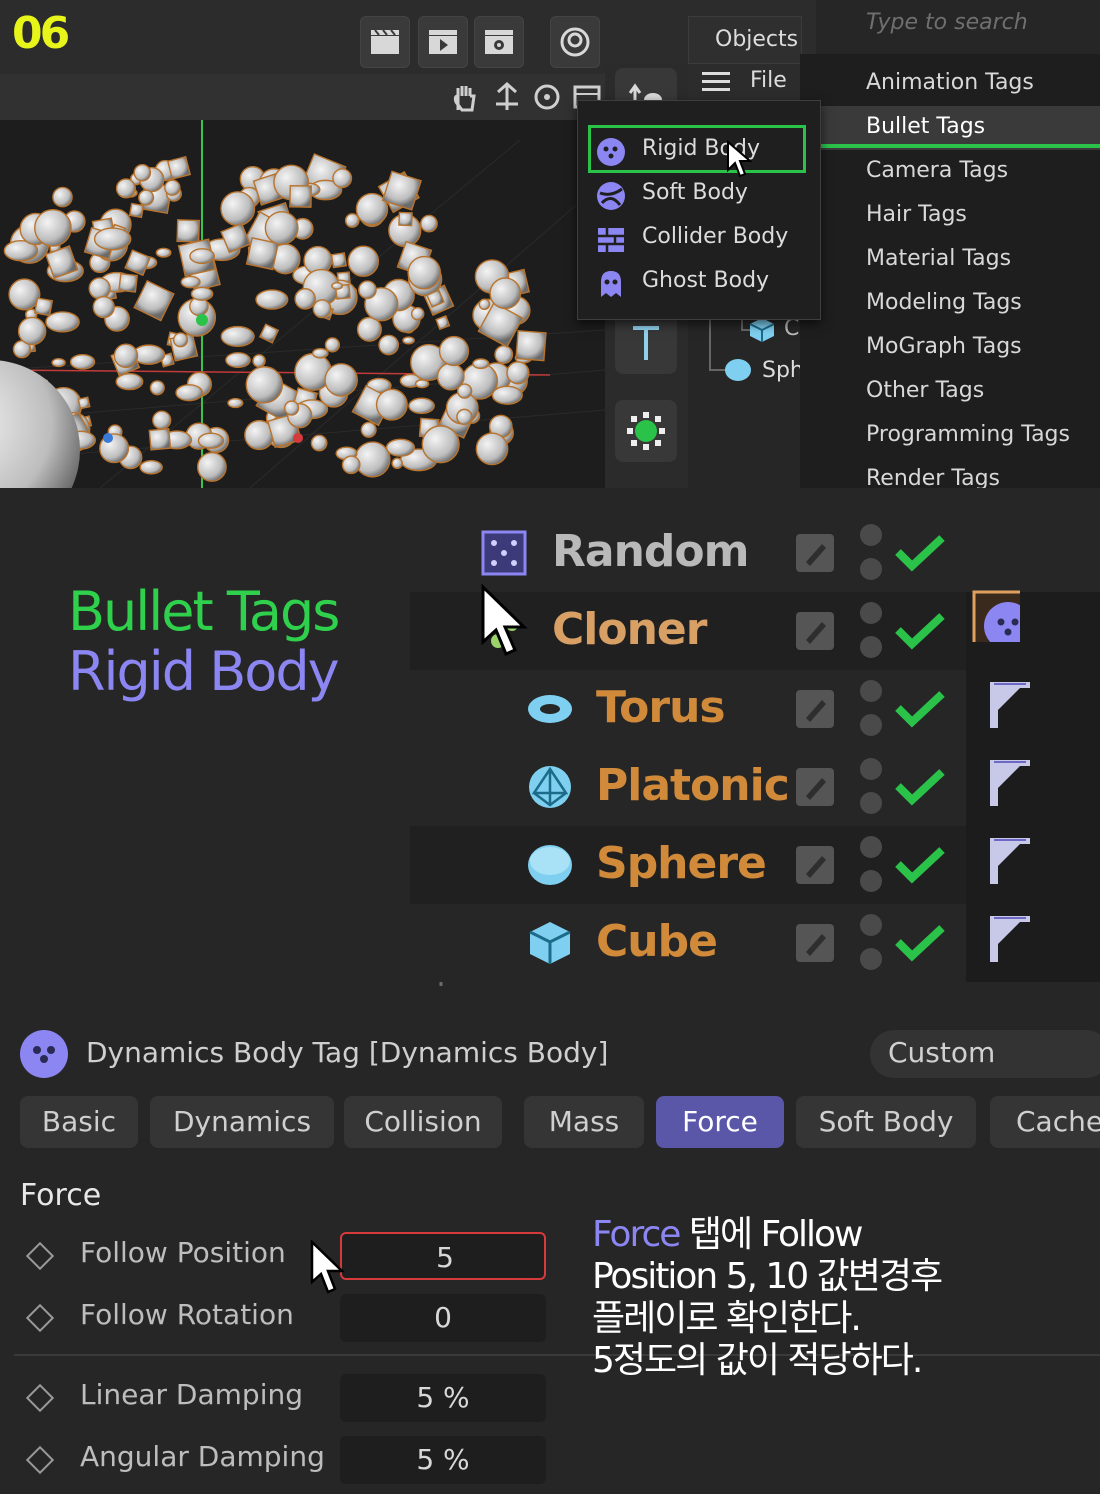 The width and height of the screenshot is (1100, 1494). What do you see at coordinates (661, 707) in the screenshot?
I see `object-name: Torus` at bounding box center [661, 707].